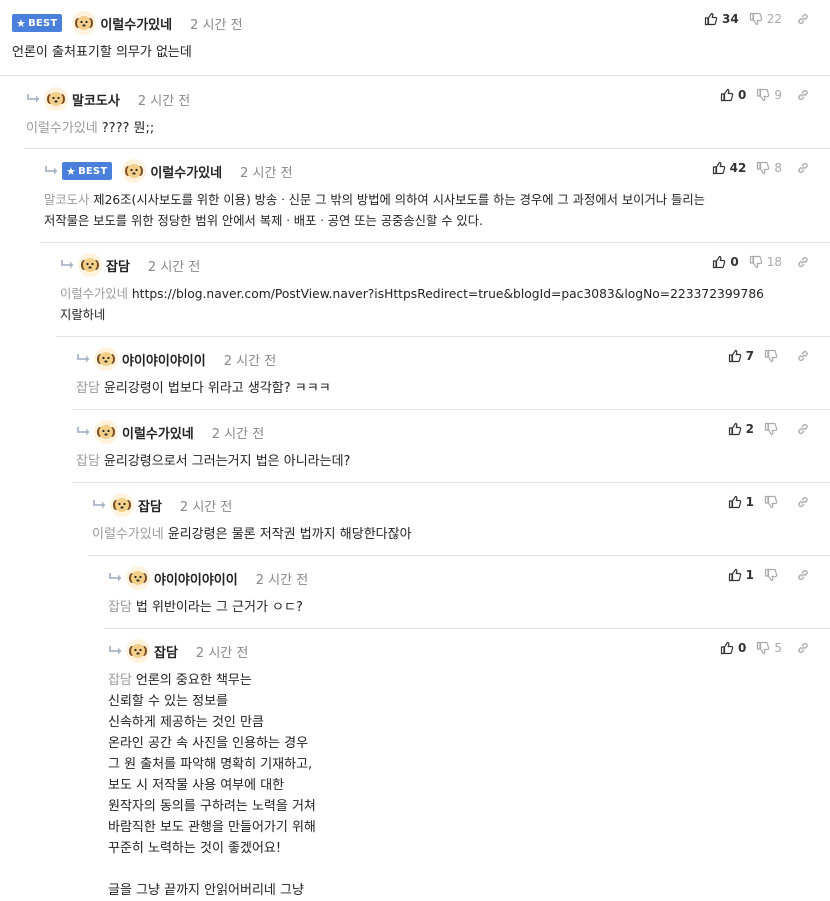 The width and height of the screenshot is (830, 901). I want to click on upvote-button: 2, so click(741, 429).